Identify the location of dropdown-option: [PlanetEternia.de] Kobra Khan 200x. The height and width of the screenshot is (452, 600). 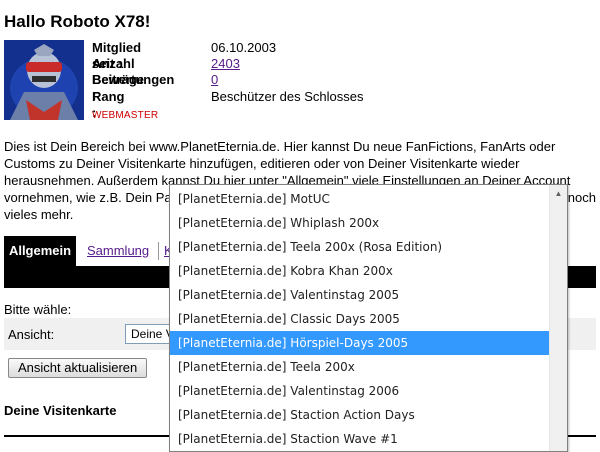
(359, 271).